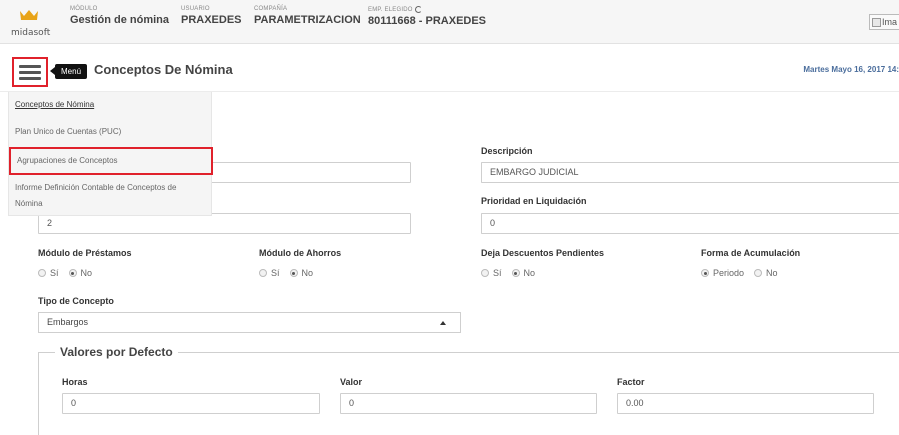 The image size is (899, 435). I want to click on deja-si-option: Sí, so click(491, 273).